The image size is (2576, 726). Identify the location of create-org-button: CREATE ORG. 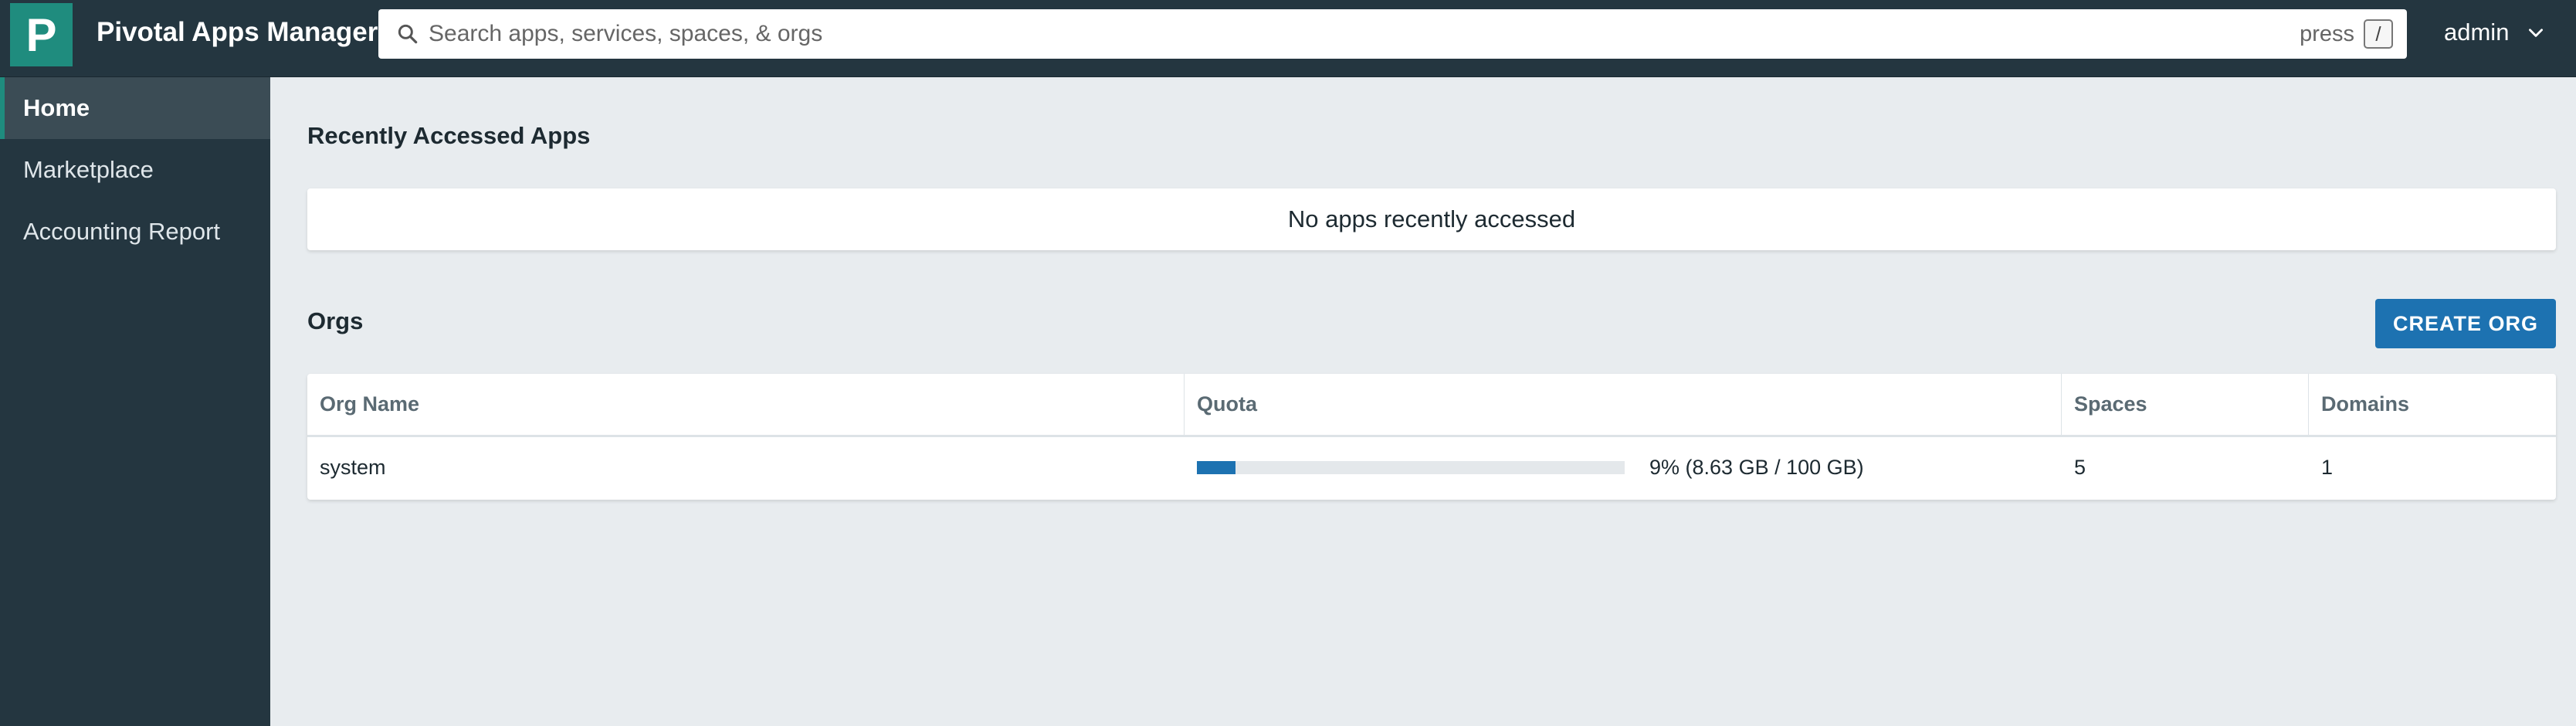
(2465, 323).